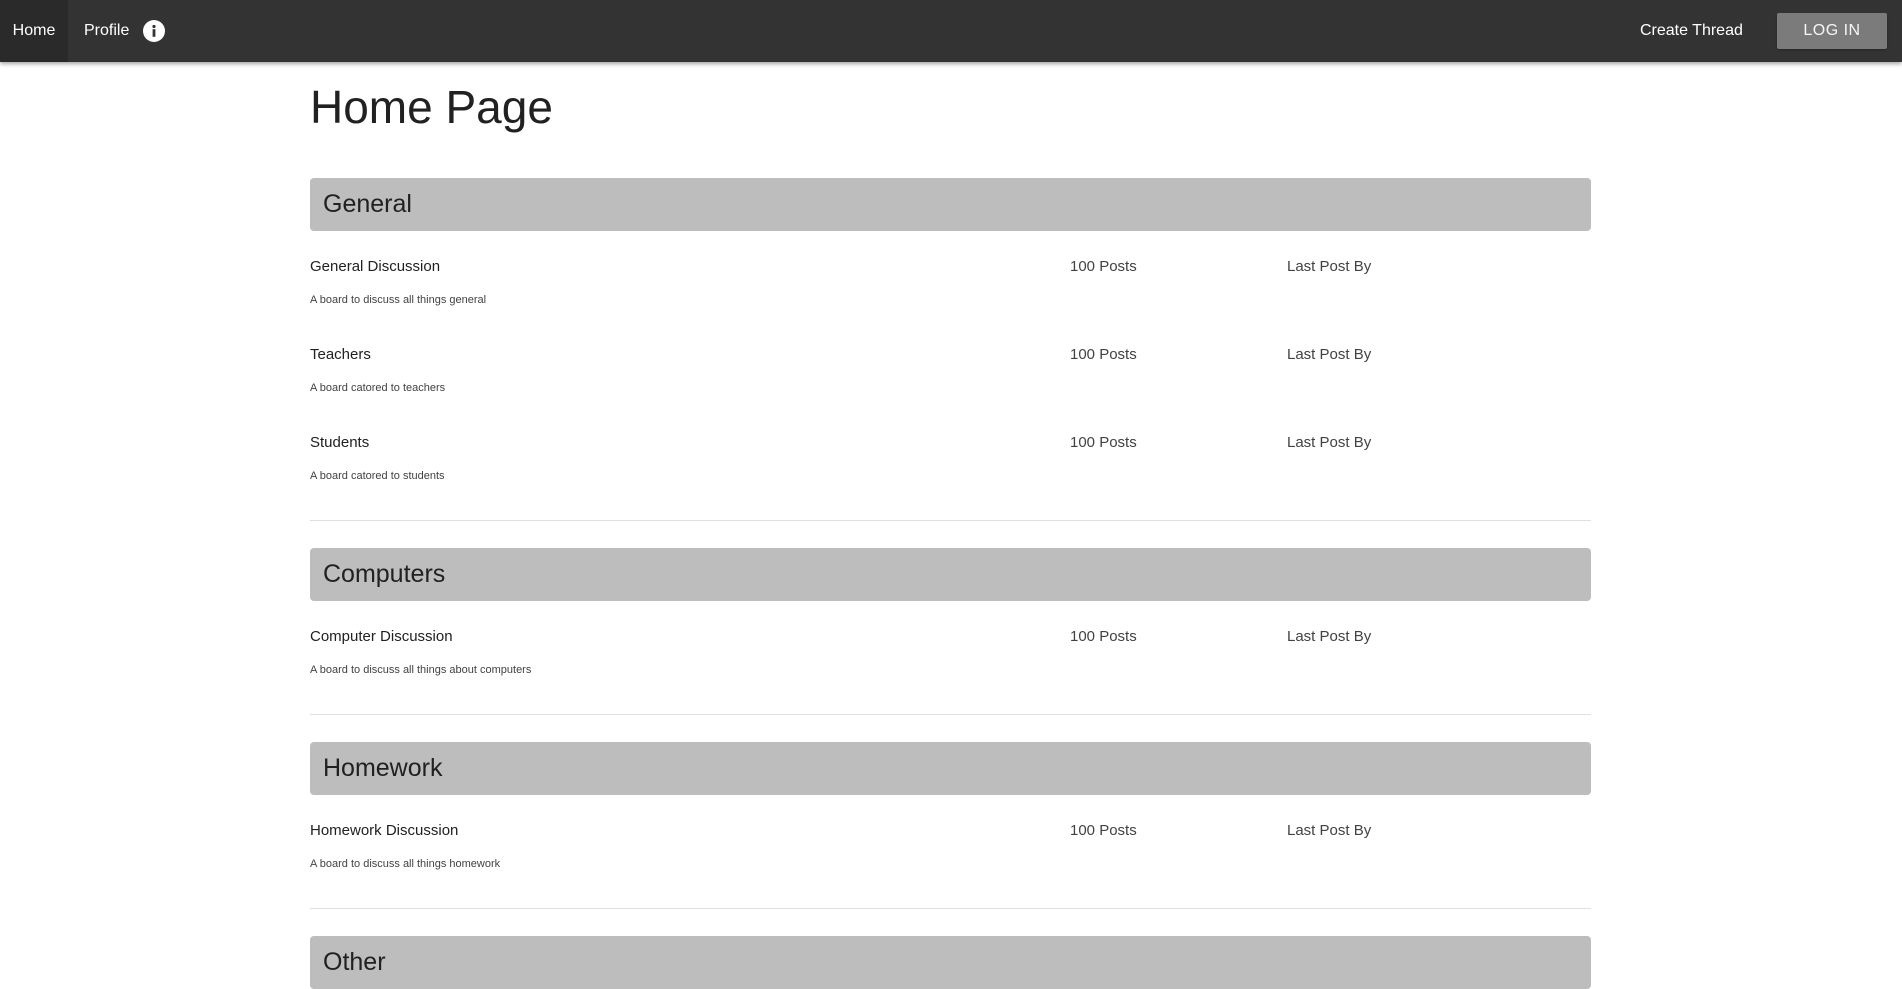 This screenshot has height=989, width=1902. I want to click on category-title: Computers, so click(384, 574).